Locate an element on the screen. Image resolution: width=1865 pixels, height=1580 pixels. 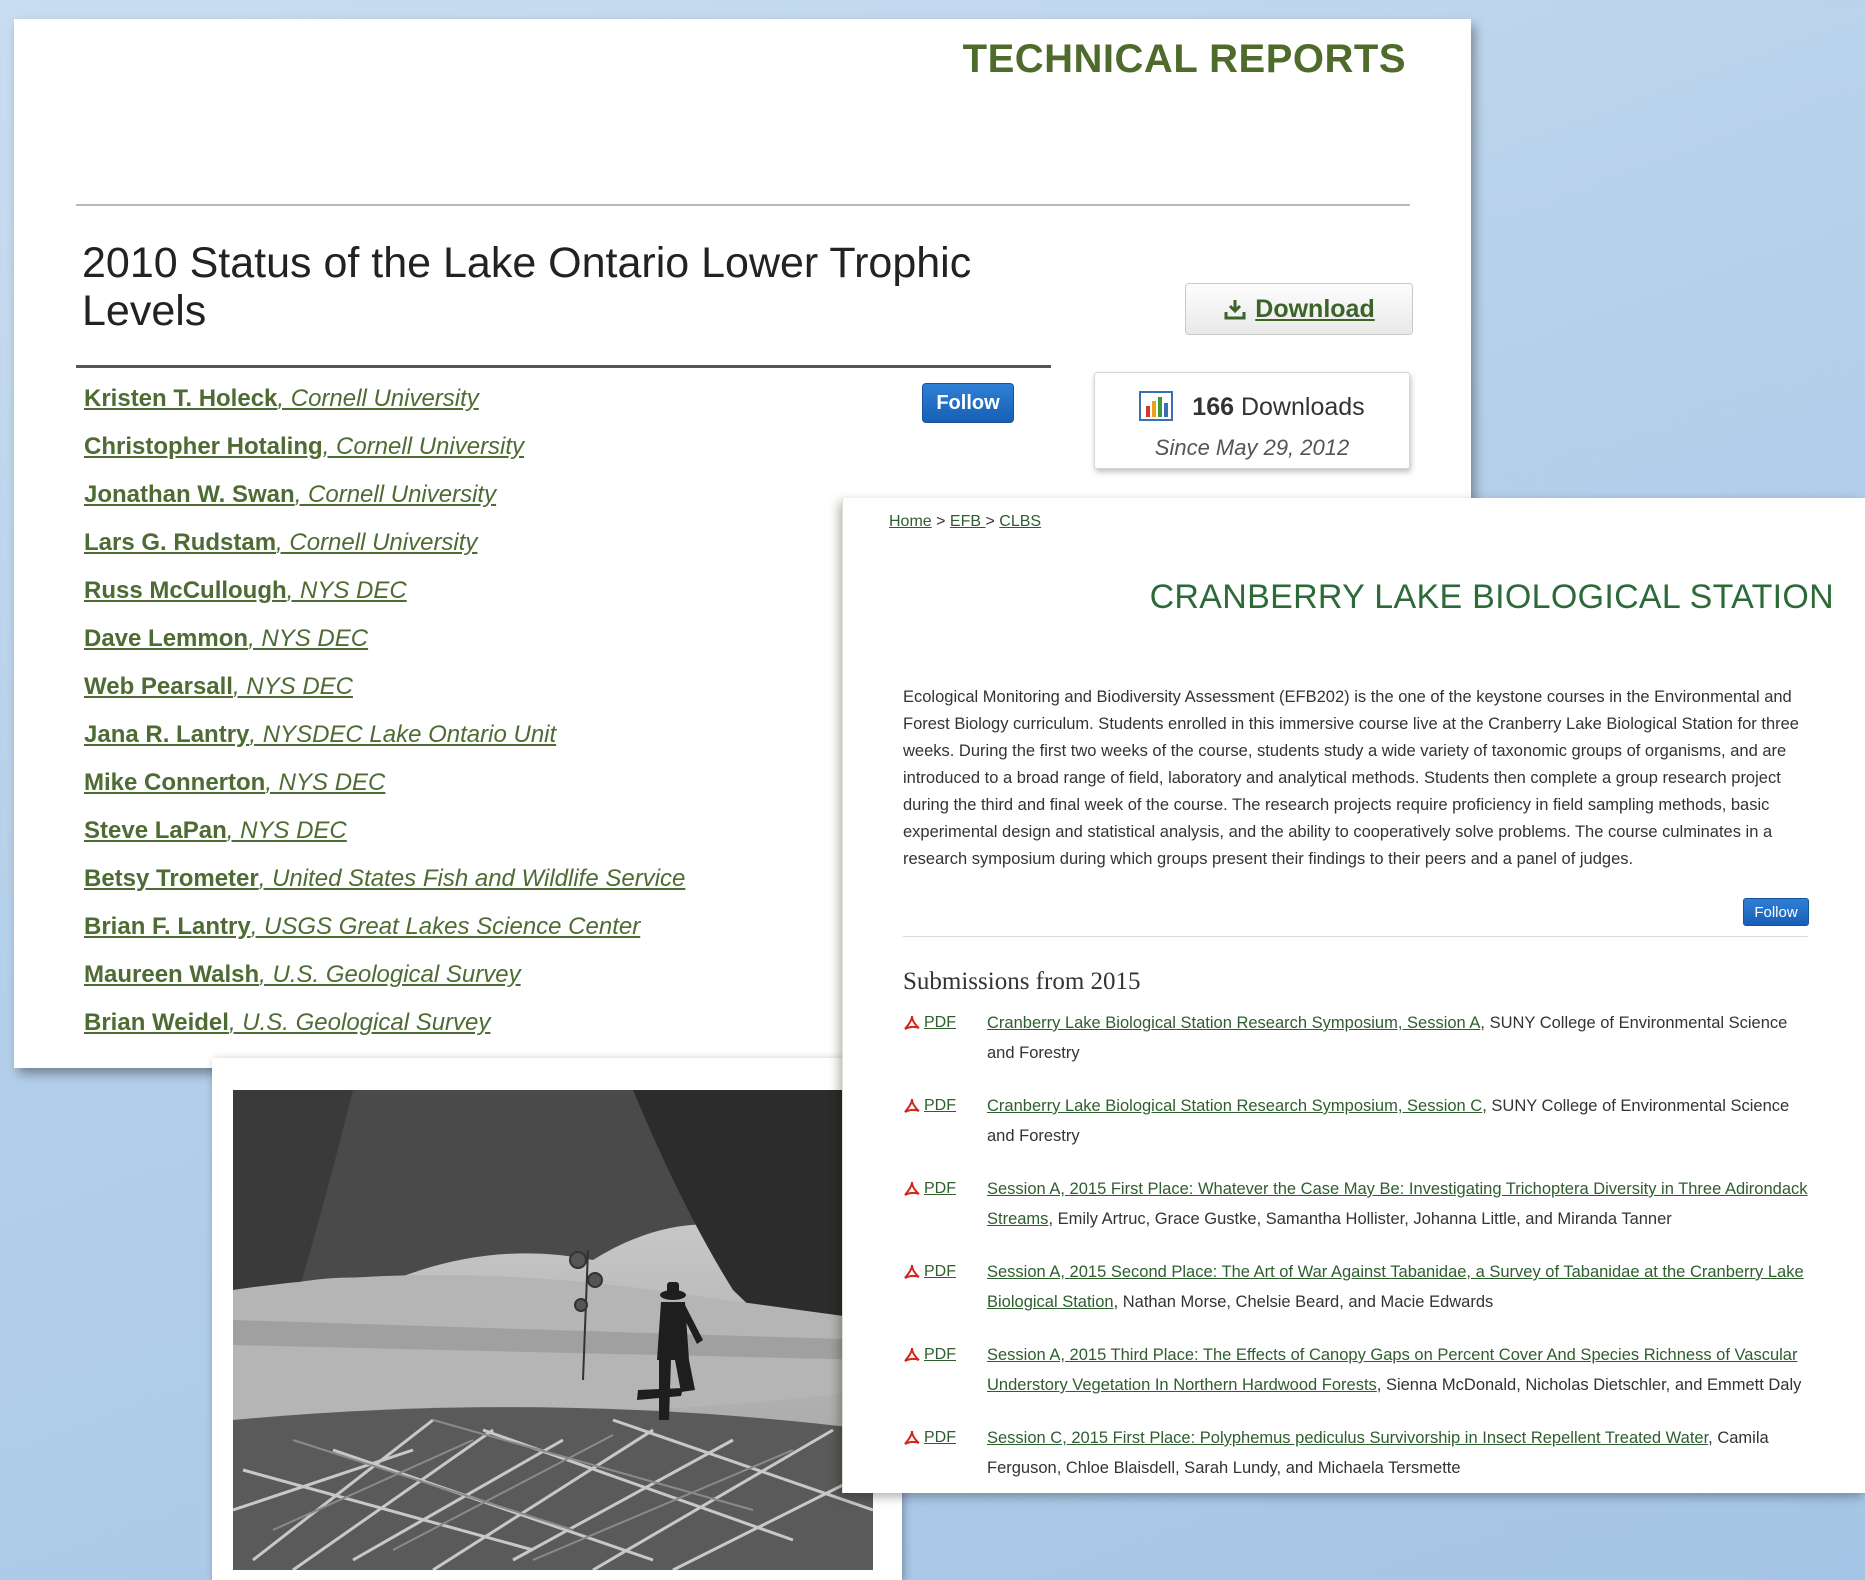
author-item: Lars G. Rudstam, Cornell University is located at coordinates (384, 553).